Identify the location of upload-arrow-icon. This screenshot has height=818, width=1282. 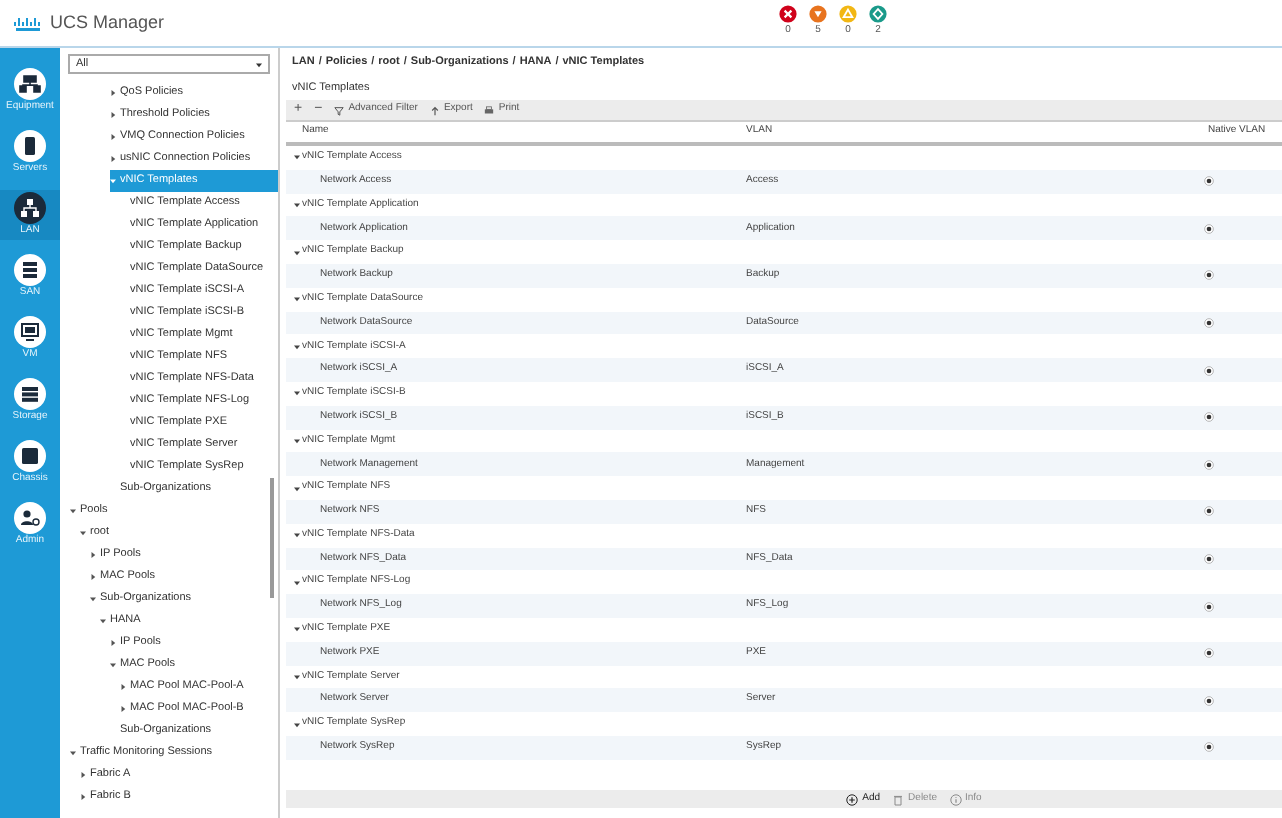
(434, 110).